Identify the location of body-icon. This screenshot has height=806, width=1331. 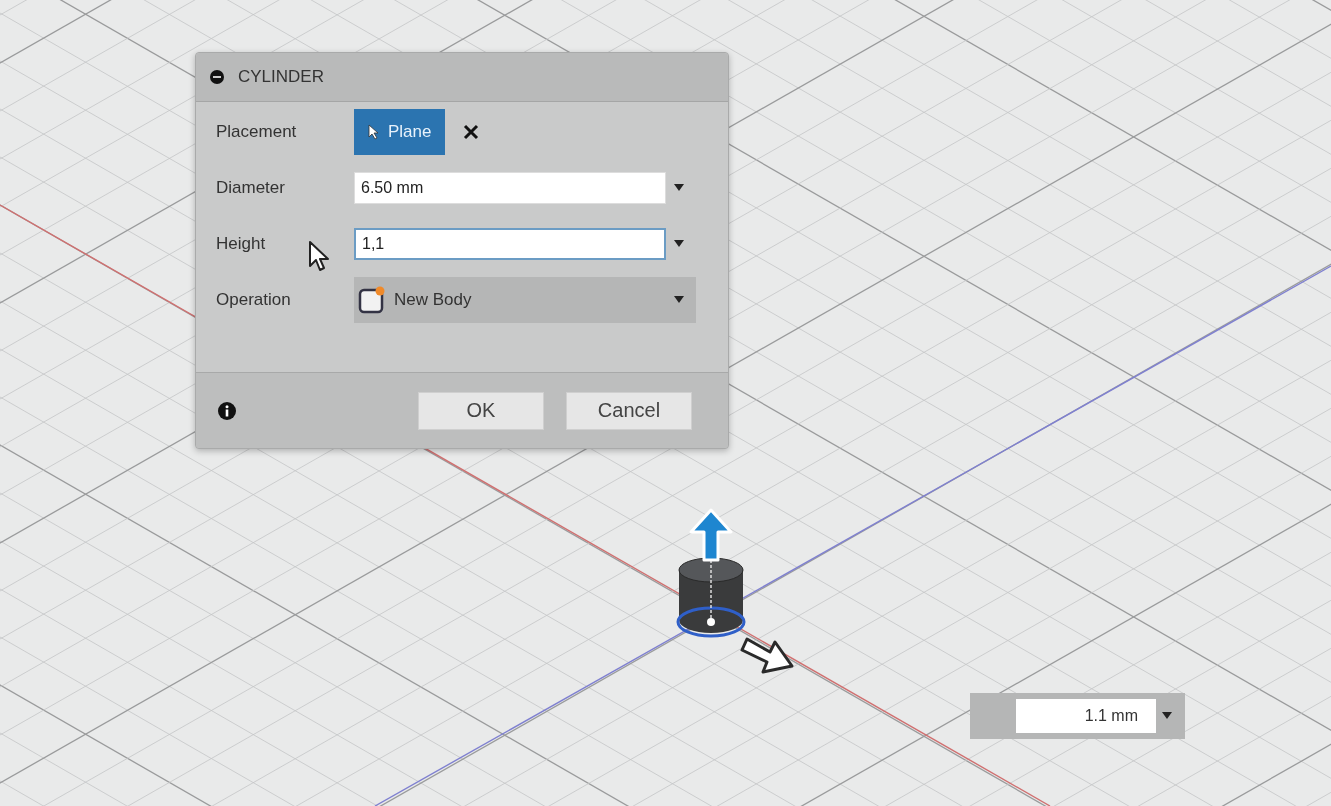
(372, 300).